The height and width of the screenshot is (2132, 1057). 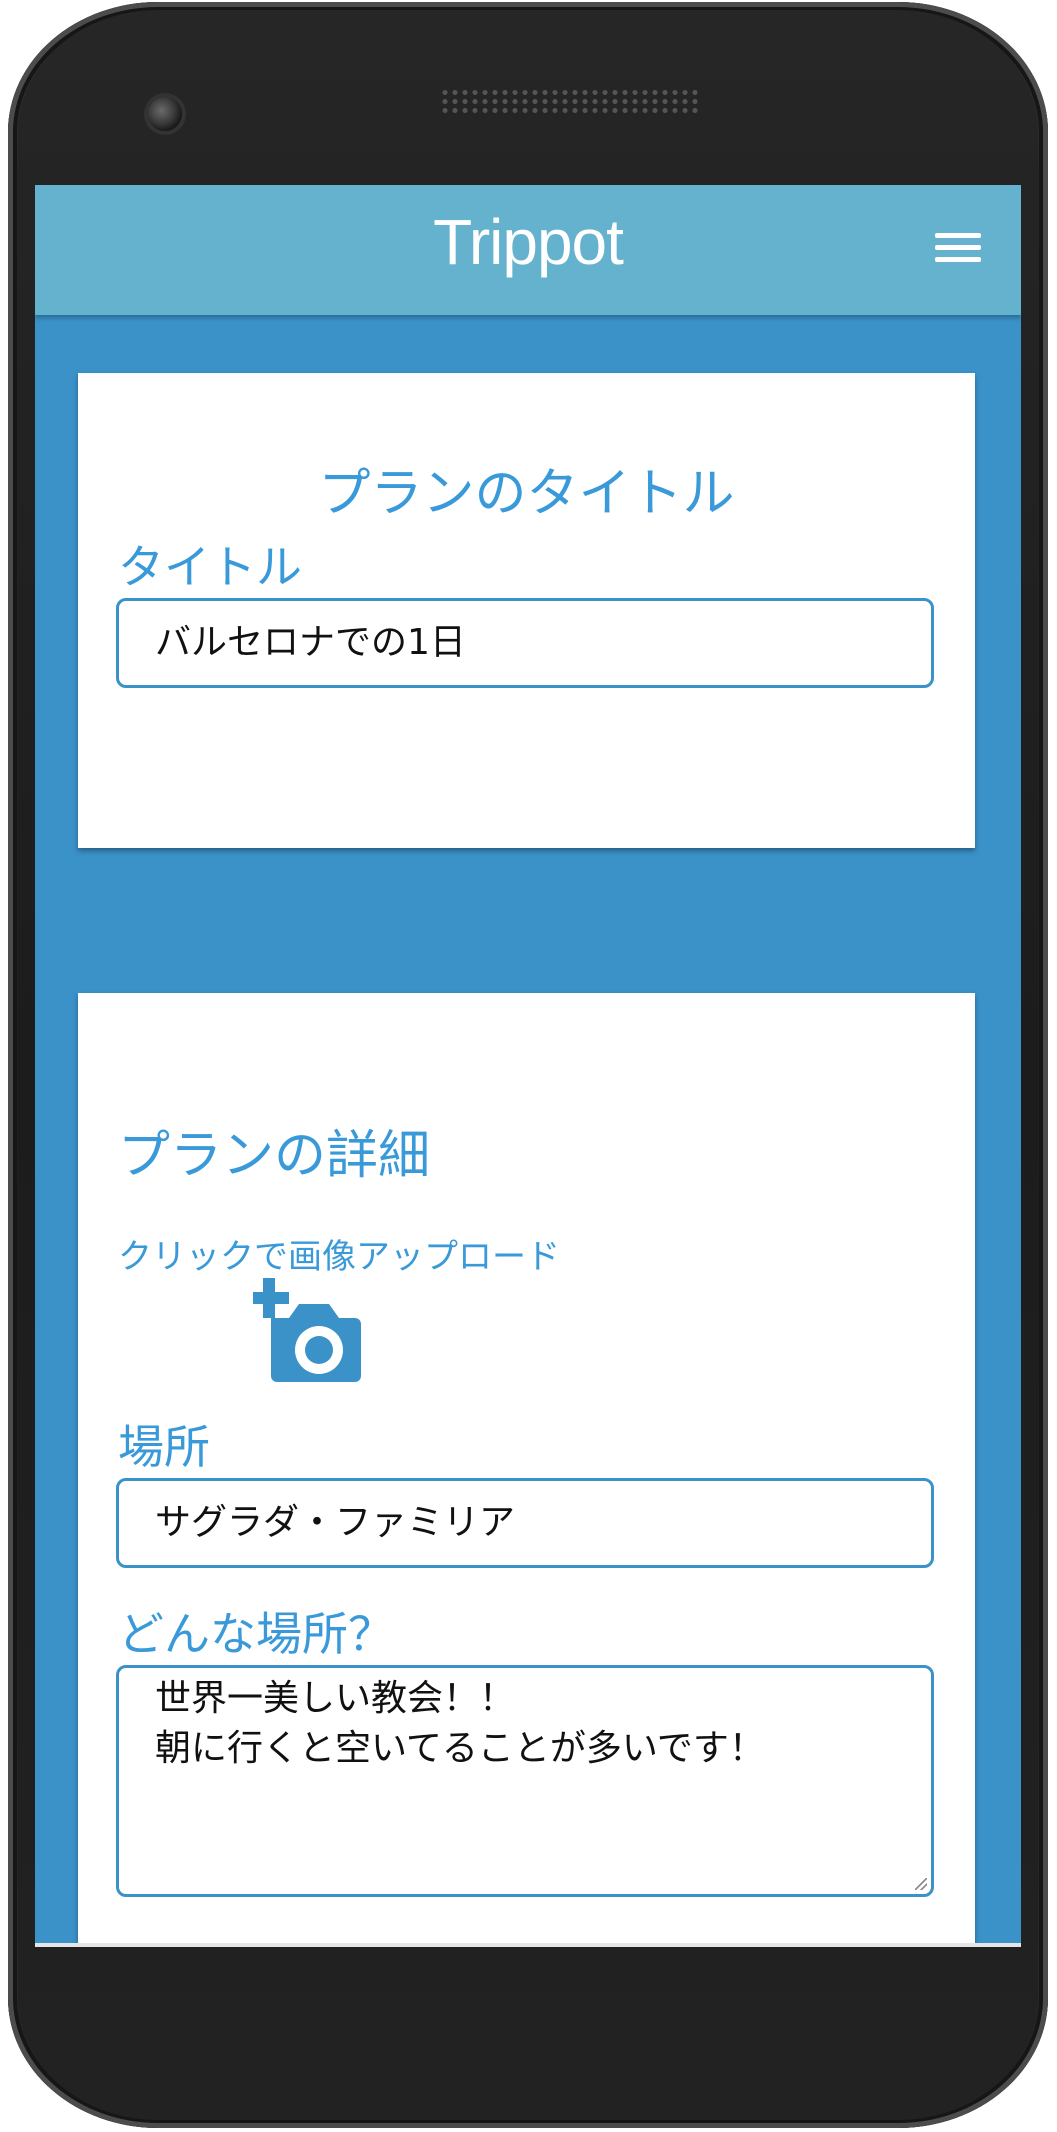 What do you see at coordinates (570, 102) in the screenshot?
I see `earpiece-speaker` at bounding box center [570, 102].